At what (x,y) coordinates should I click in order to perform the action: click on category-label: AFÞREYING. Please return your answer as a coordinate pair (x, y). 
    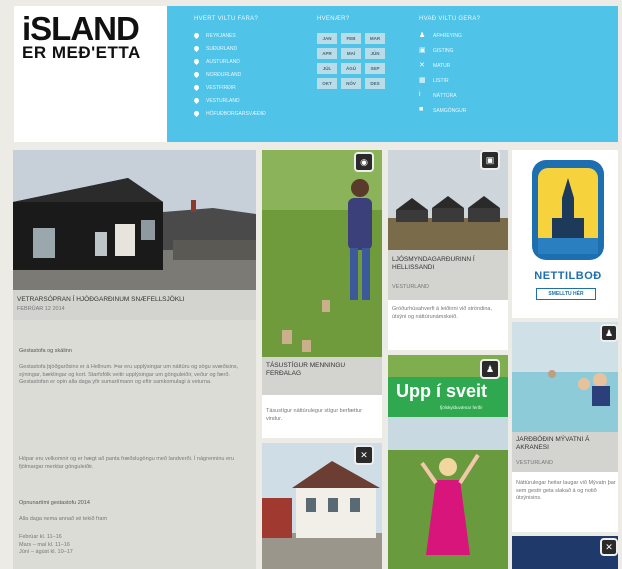
    Looking at the image, I should click on (447, 36).